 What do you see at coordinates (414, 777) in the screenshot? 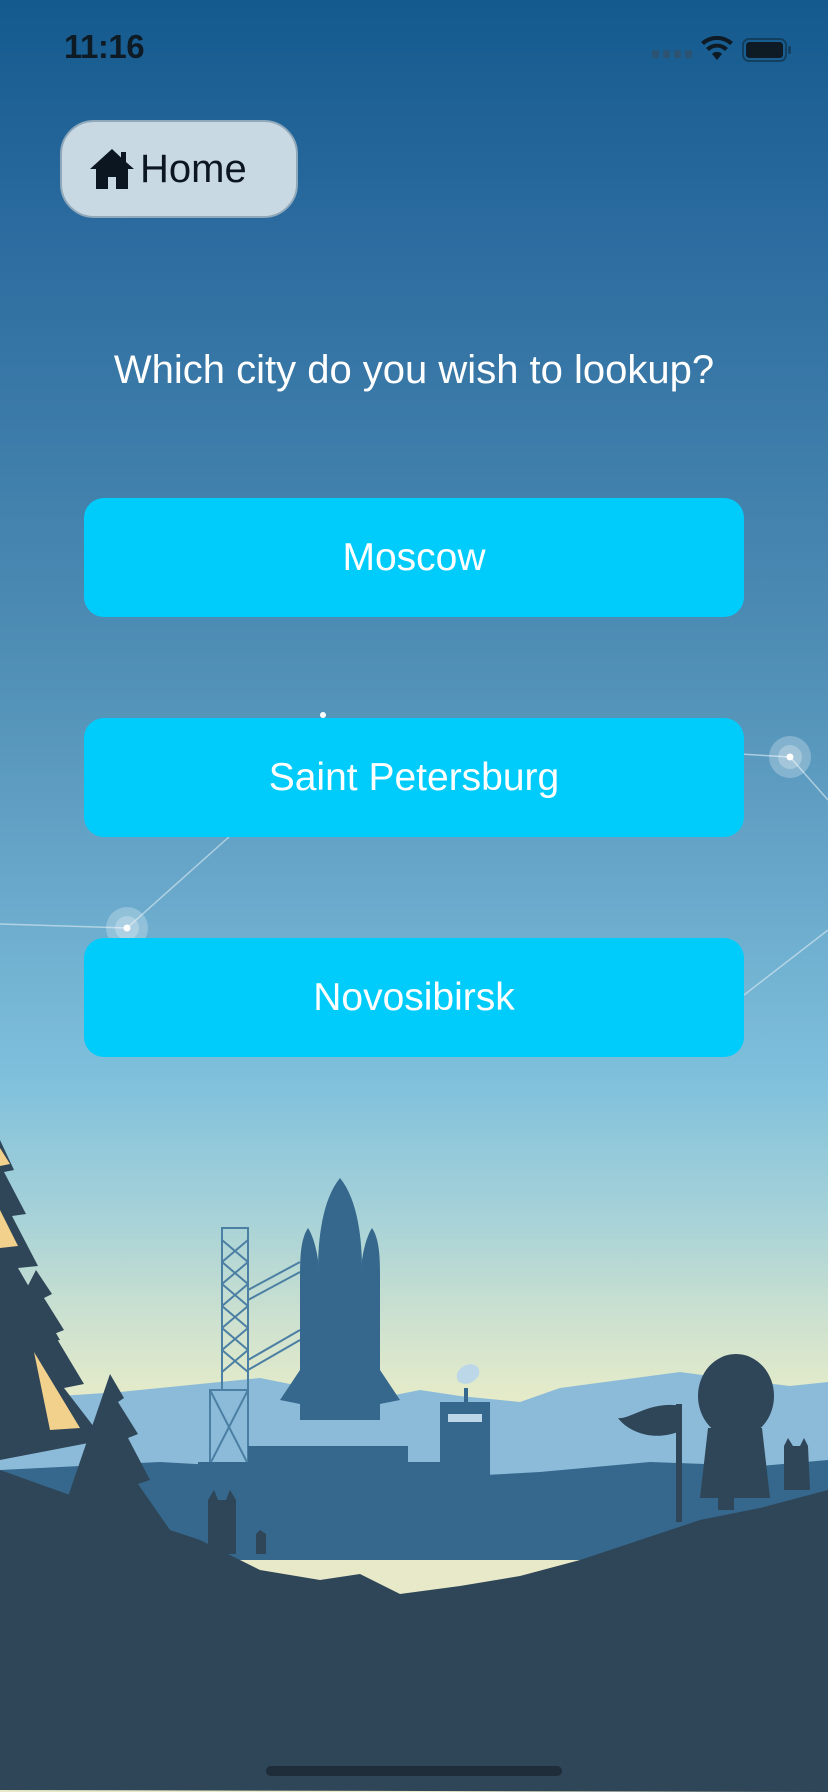
I see `city-button-saint-petersburg: Saint Petersburg` at bounding box center [414, 777].